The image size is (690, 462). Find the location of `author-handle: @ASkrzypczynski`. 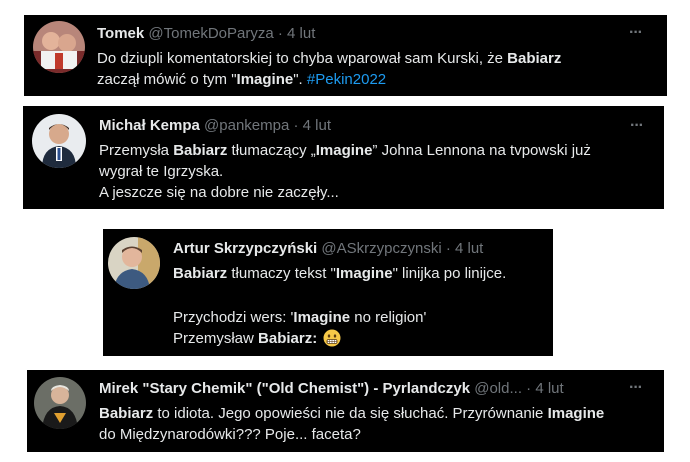

author-handle: @ASkrzypczynski is located at coordinates (381, 248).